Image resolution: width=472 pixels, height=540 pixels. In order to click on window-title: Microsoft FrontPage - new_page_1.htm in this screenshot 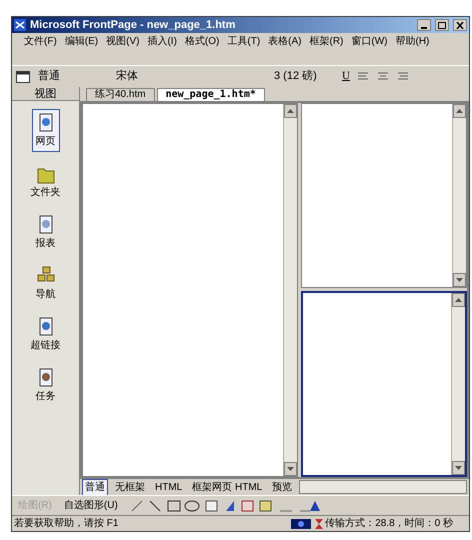, I will do `click(133, 25)`.